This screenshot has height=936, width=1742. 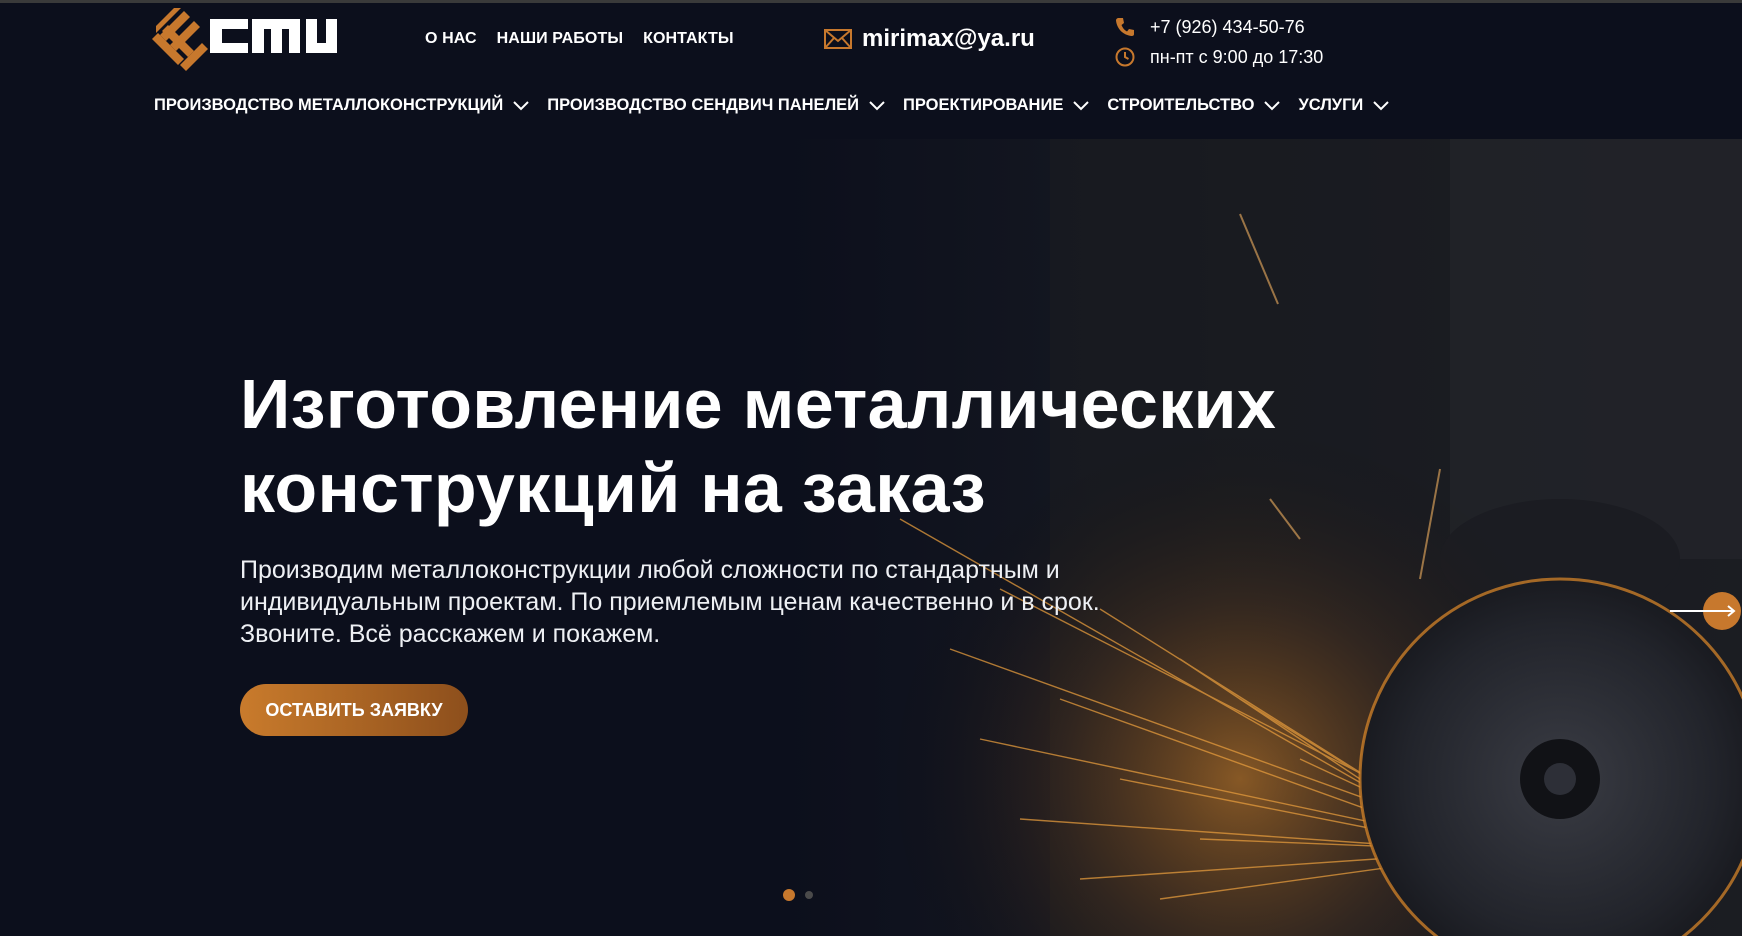 I want to click on hours-row: пн-пт с 9:00 до 17:30, so click(x=1218, y=57).